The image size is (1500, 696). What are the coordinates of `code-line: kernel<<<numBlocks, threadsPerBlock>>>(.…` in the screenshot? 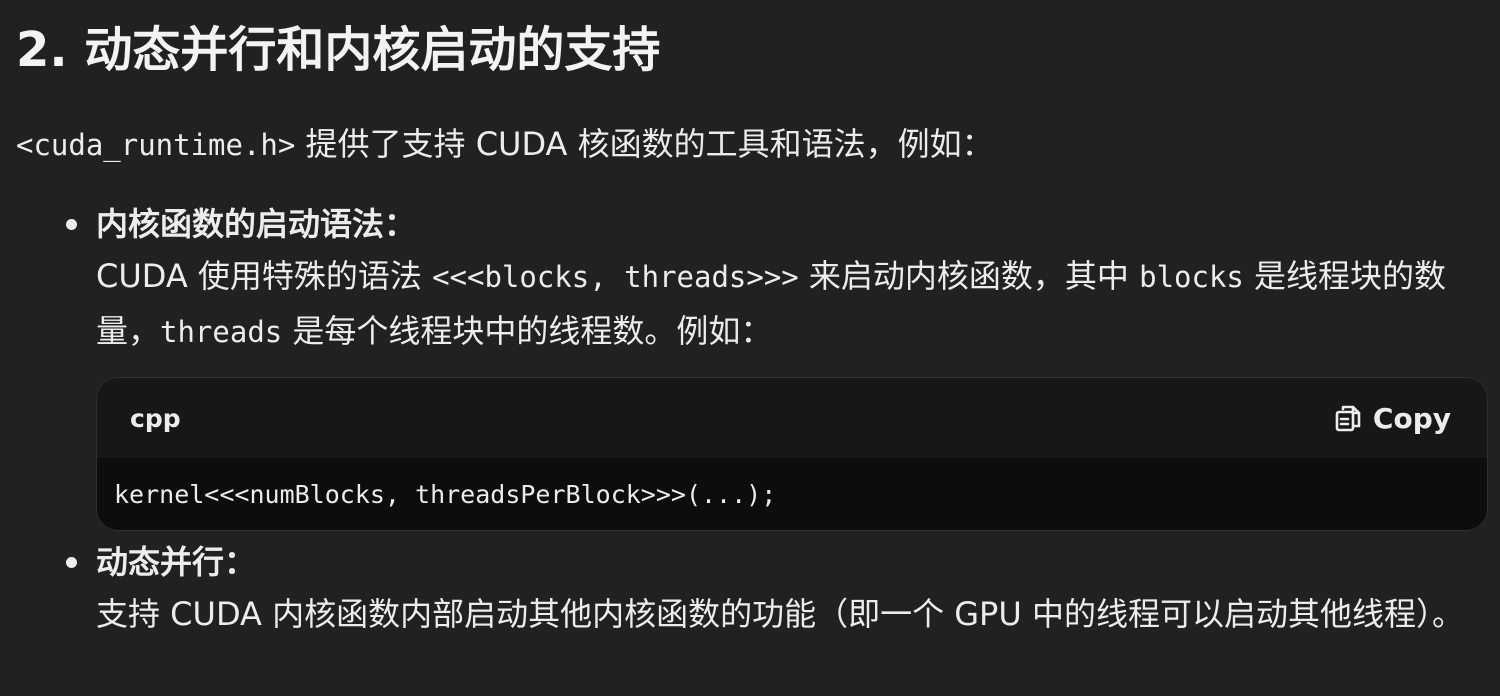 It's located at (445, 494).